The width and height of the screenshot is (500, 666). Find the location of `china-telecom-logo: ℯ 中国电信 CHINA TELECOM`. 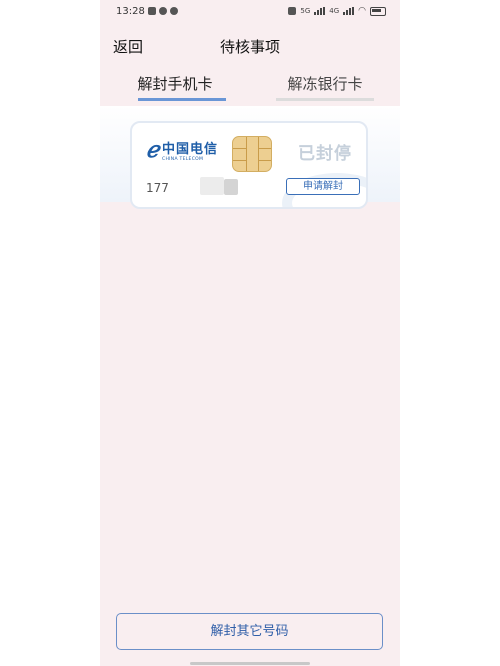

china-telecom-logo: ℯ 中国电信 CHINA TELECOM is located at coordinates (182, 150).